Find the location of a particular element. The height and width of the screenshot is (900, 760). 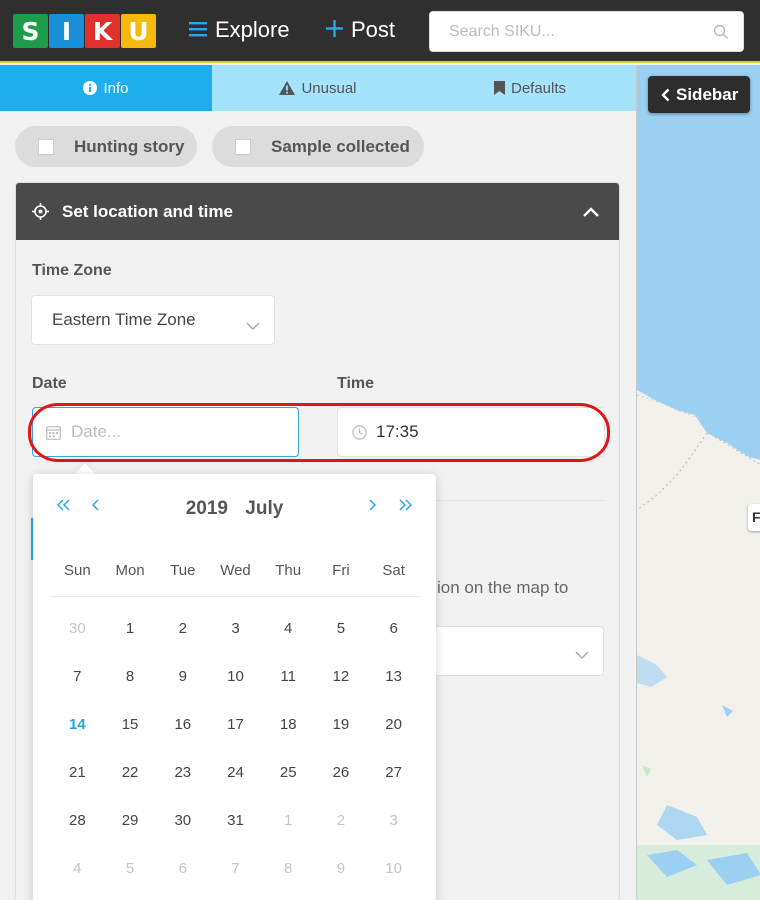

time-field: 17:35 is located at coordinates (471, 432).